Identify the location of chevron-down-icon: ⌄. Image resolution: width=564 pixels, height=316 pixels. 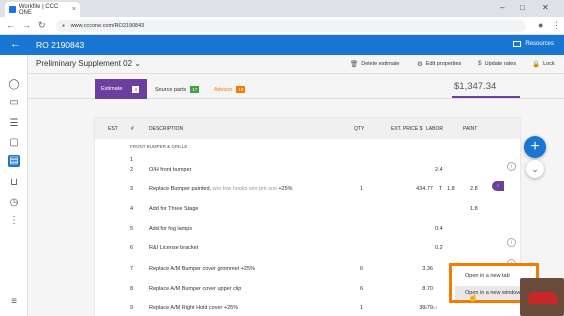
(137, 63).